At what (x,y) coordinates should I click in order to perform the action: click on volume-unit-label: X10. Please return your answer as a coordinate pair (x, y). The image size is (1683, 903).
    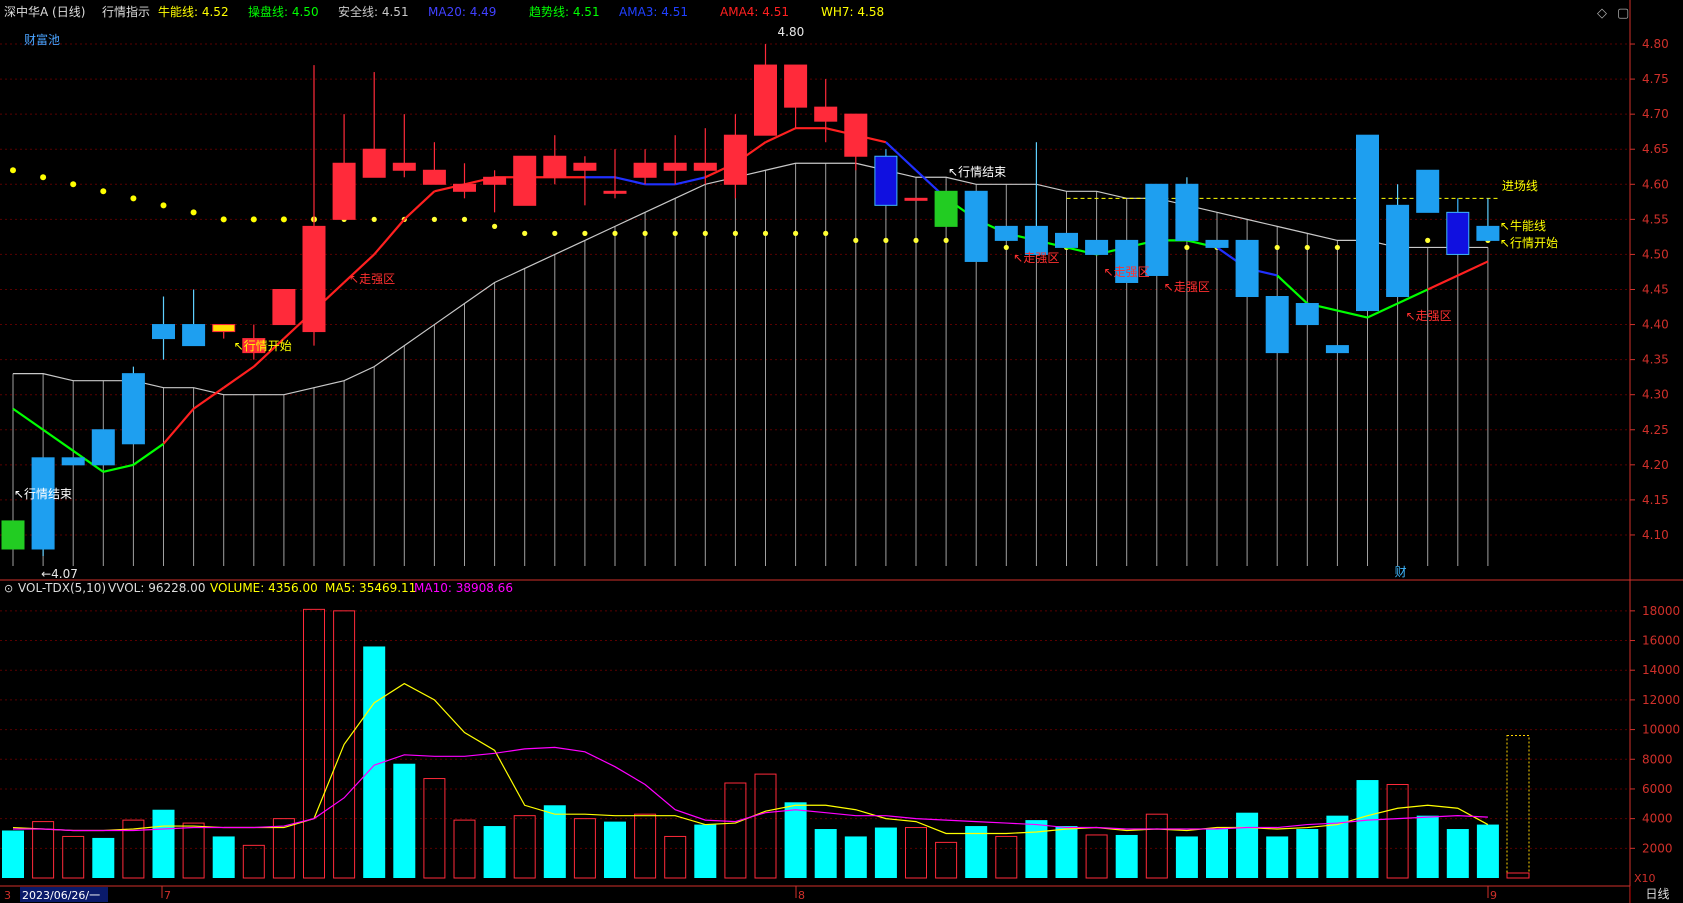
    Looking at the image, I should click on (1645, 878).